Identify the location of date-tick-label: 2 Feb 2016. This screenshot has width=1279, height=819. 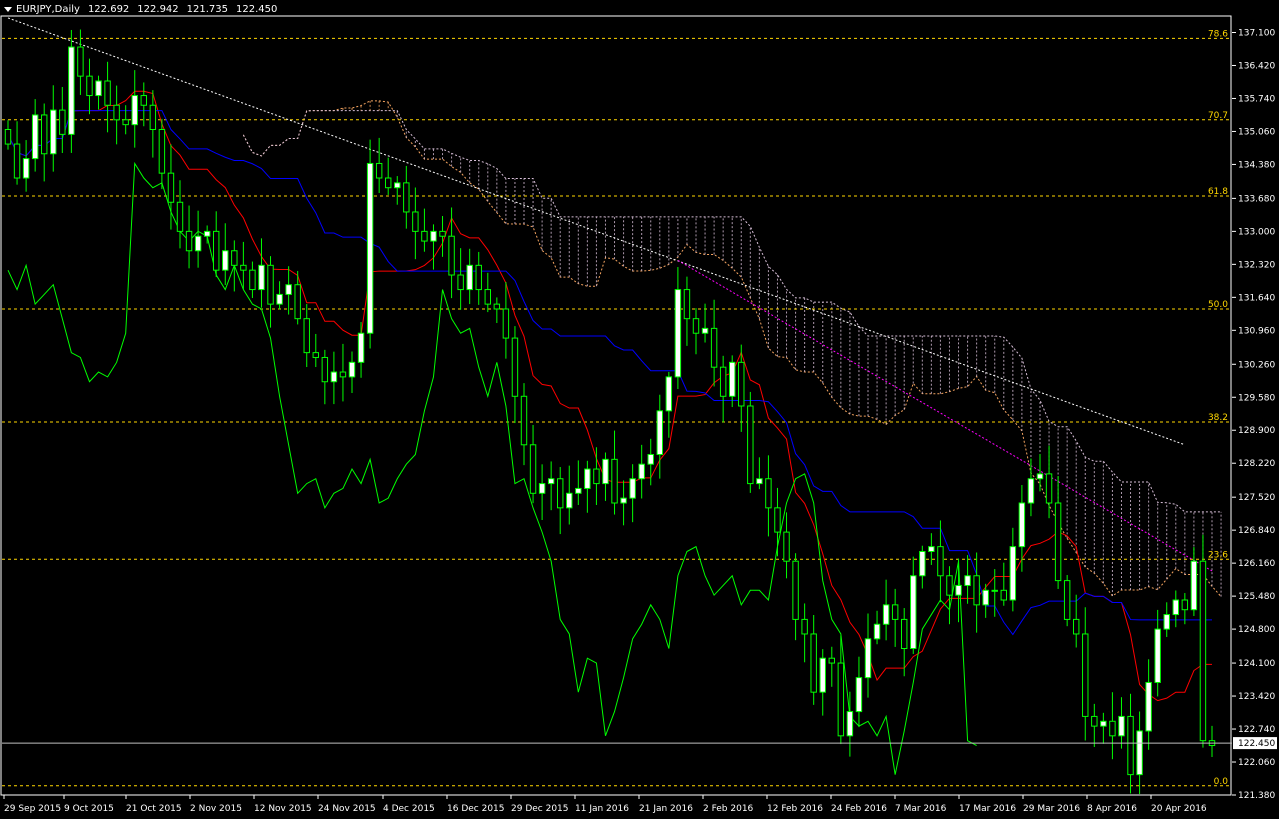
(728, 809).